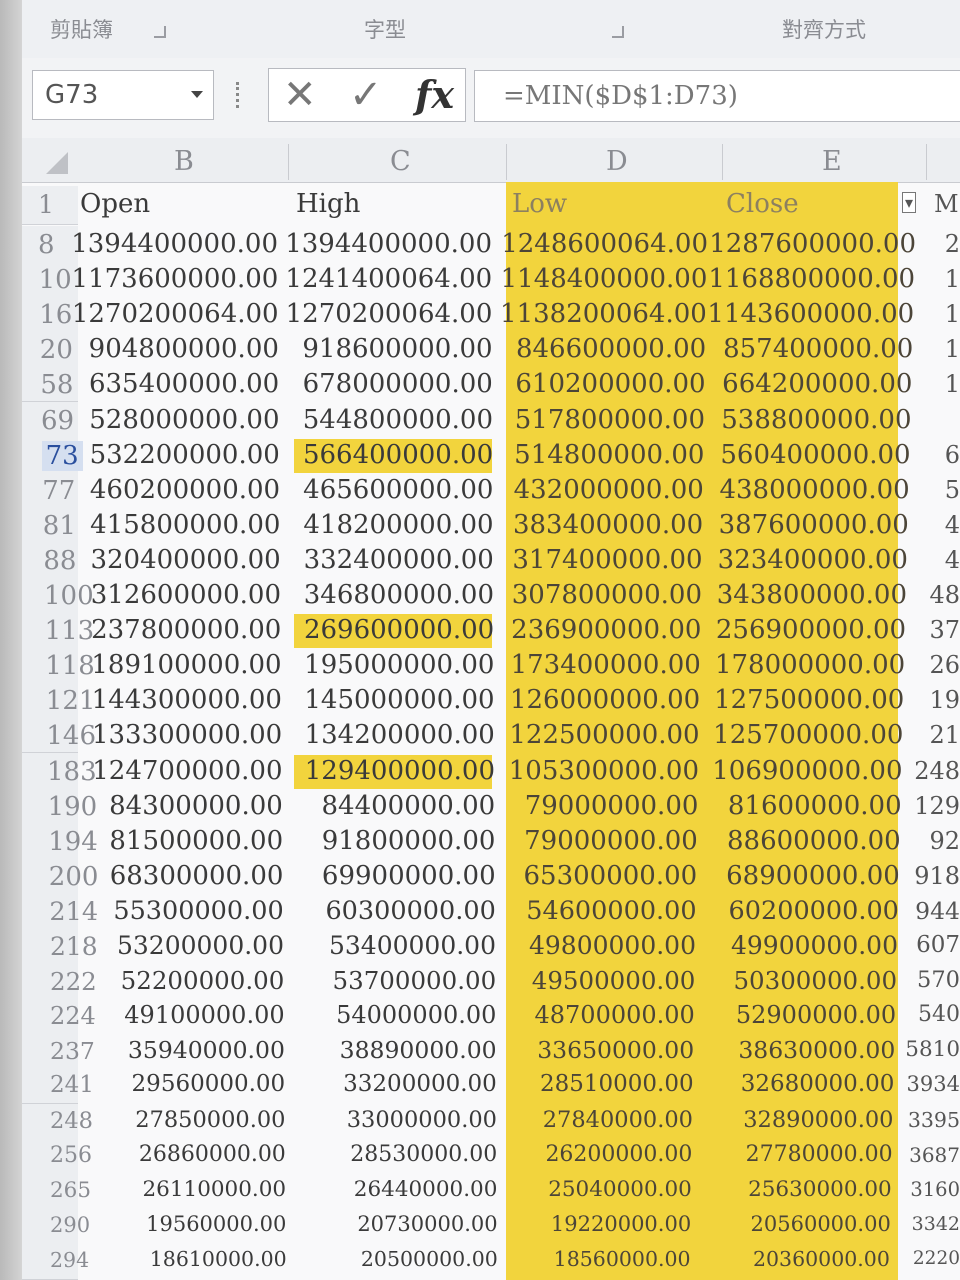 This screenshot has width=960, height=1280. Describe the element at coordinates (606, 630) in the screenshot. I see `cell-low: 236900000.00` at that location.